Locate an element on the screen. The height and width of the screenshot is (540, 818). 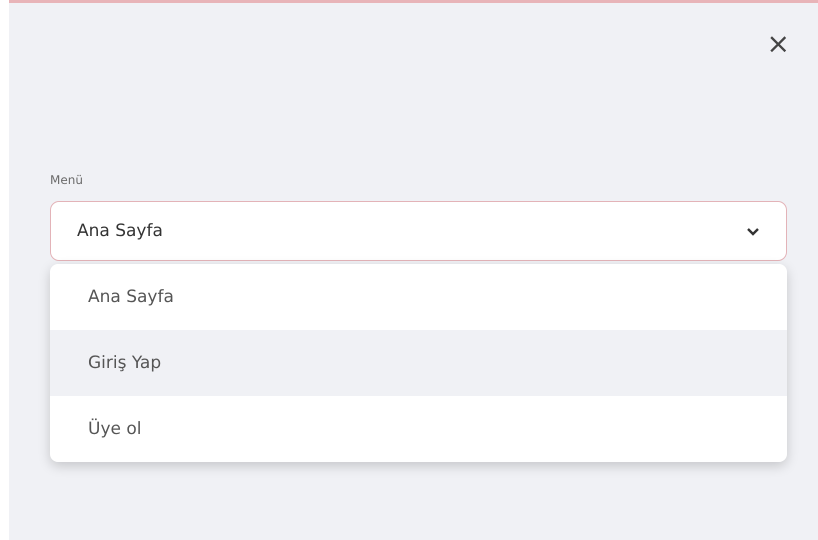
menu-option: Üye ol is located at coordinates (418, 429).